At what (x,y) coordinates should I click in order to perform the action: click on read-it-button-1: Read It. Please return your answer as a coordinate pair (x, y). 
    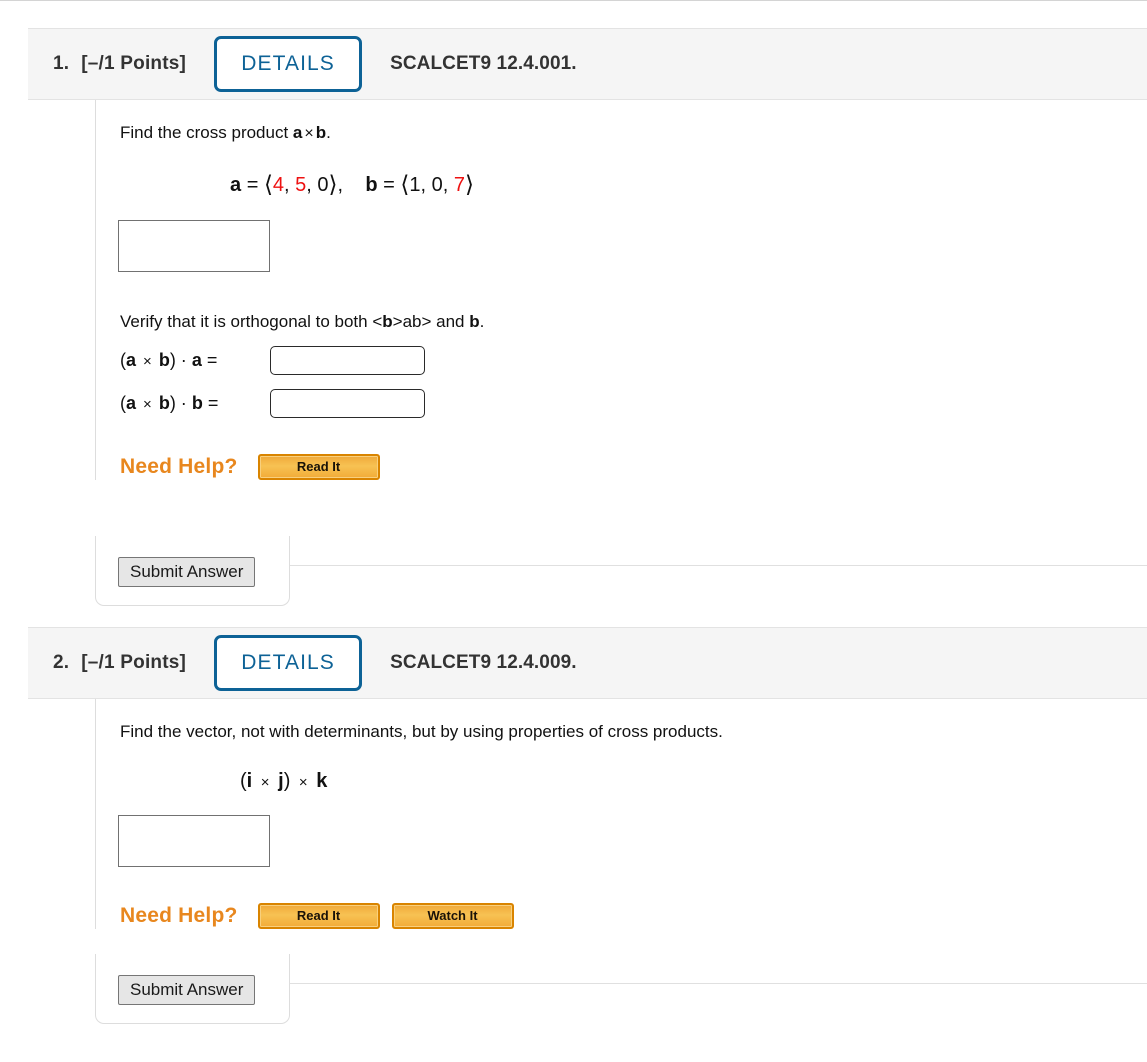
    Looking at the image, I should click on (318, 466).